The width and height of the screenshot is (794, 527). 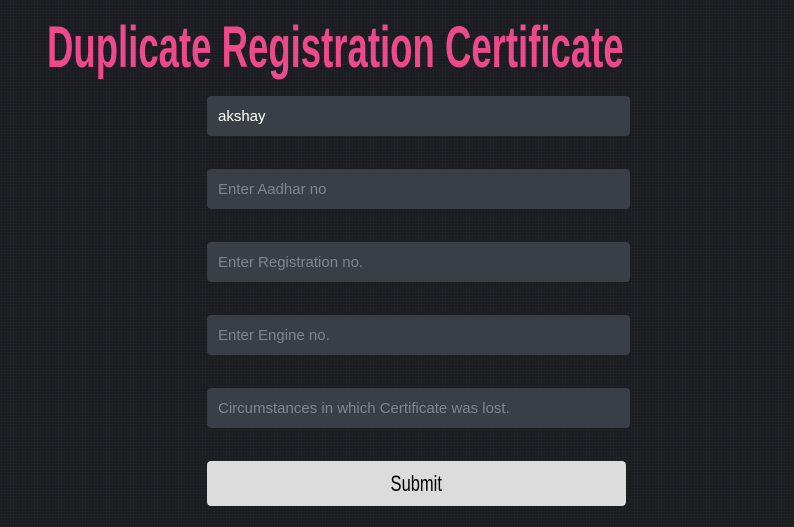 I want to click on page-title: Duplicate Registration Certificate, so click(x=406, y=47).